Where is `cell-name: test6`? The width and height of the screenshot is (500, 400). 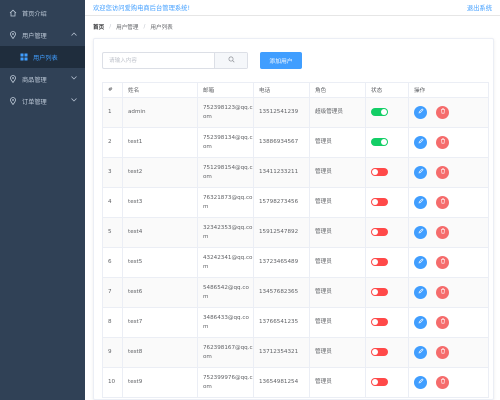 cell-name: test6 is located at coordinates (160, 292).